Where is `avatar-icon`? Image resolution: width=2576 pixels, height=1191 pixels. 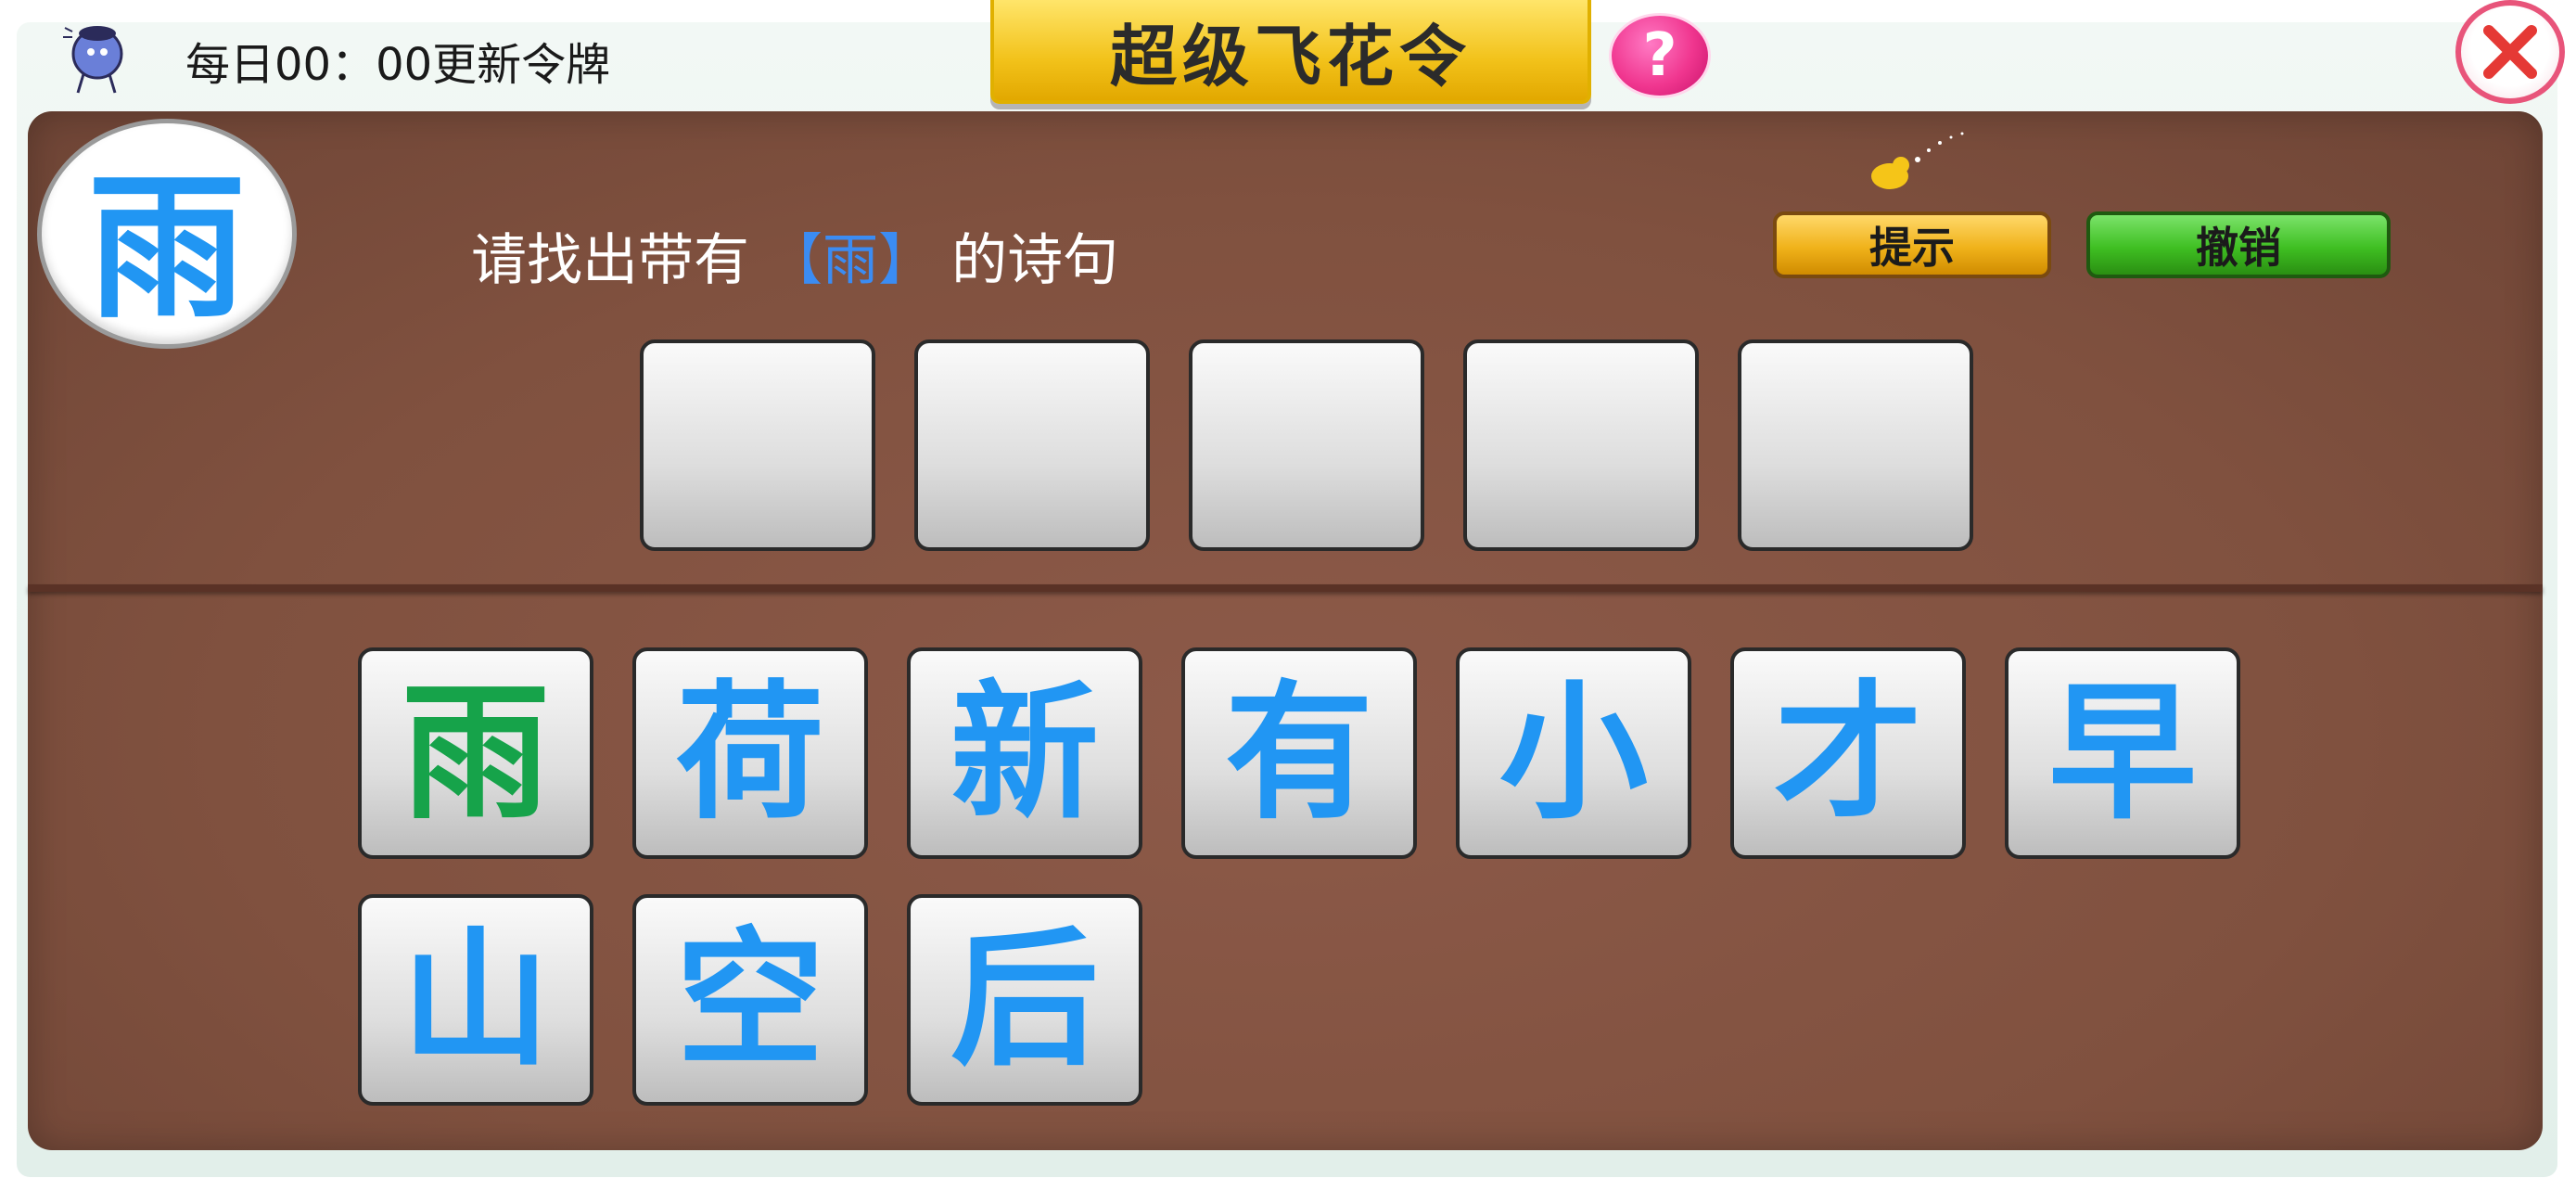 avatar-icon is located at coordinates (97, 54).